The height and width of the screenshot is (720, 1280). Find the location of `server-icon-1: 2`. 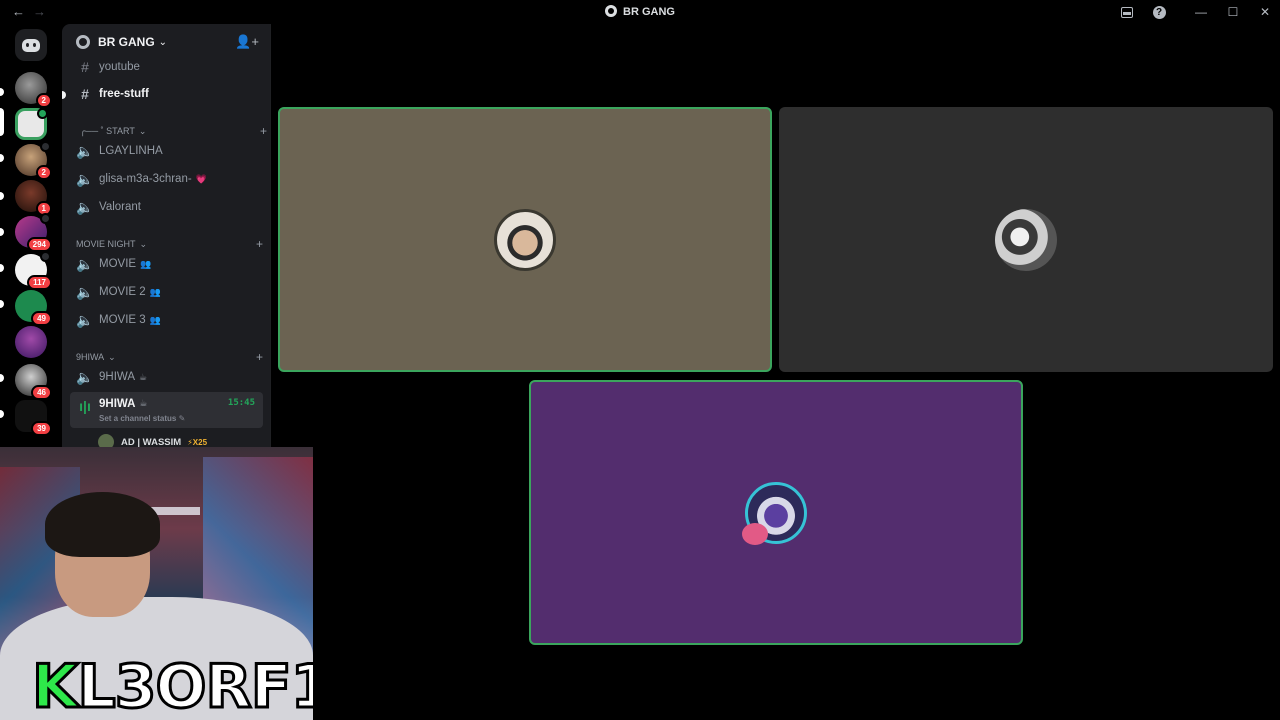

server-icon-1: 2 is located at coordinates (33, 90).